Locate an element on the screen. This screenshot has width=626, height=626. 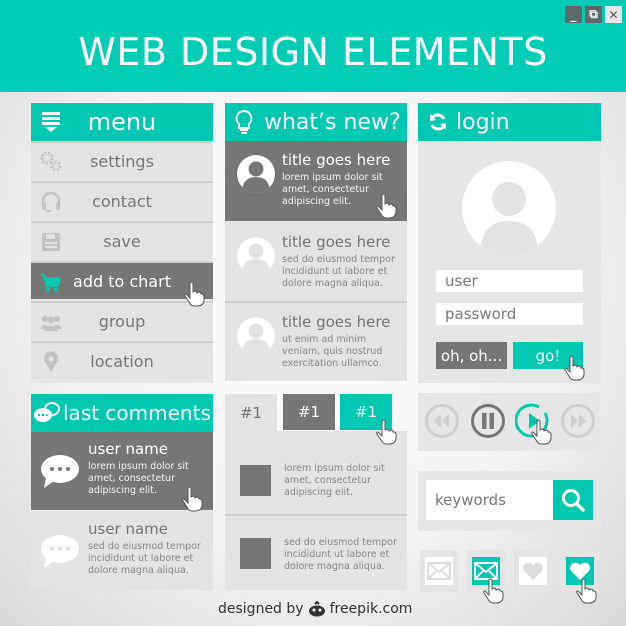
menu-item-label: group is located at coordinates (122, 321).